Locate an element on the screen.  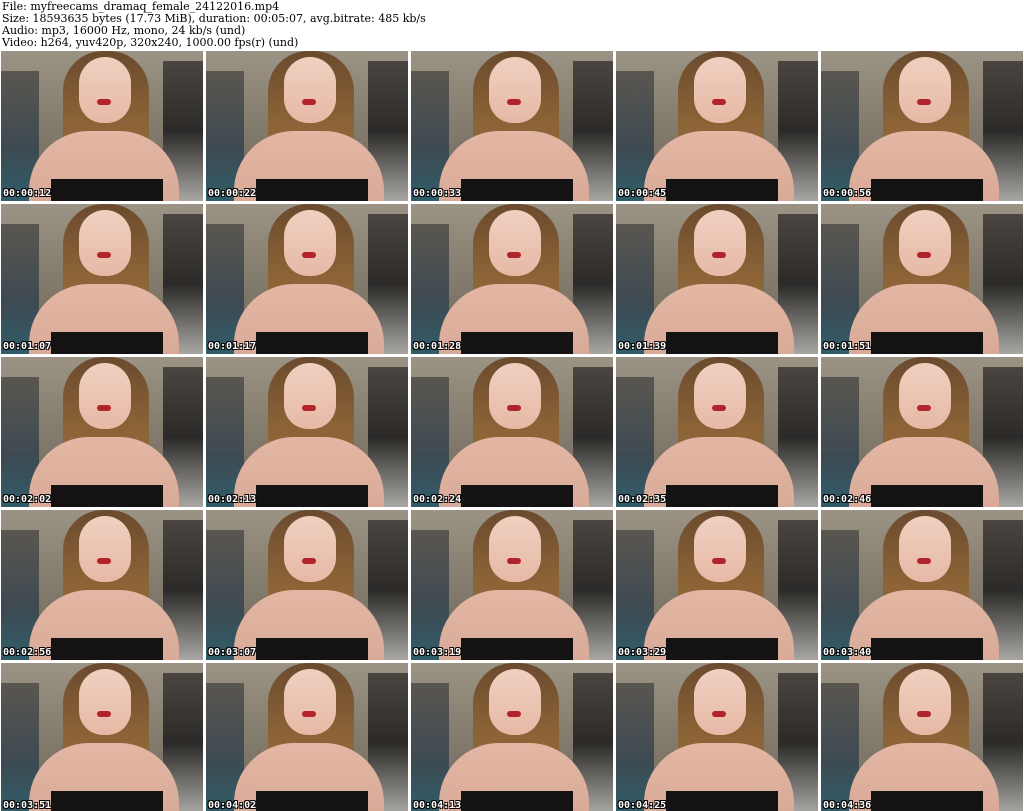
video-frame-thumbnail: 00:04:36 is located at coordinates (922, 737).